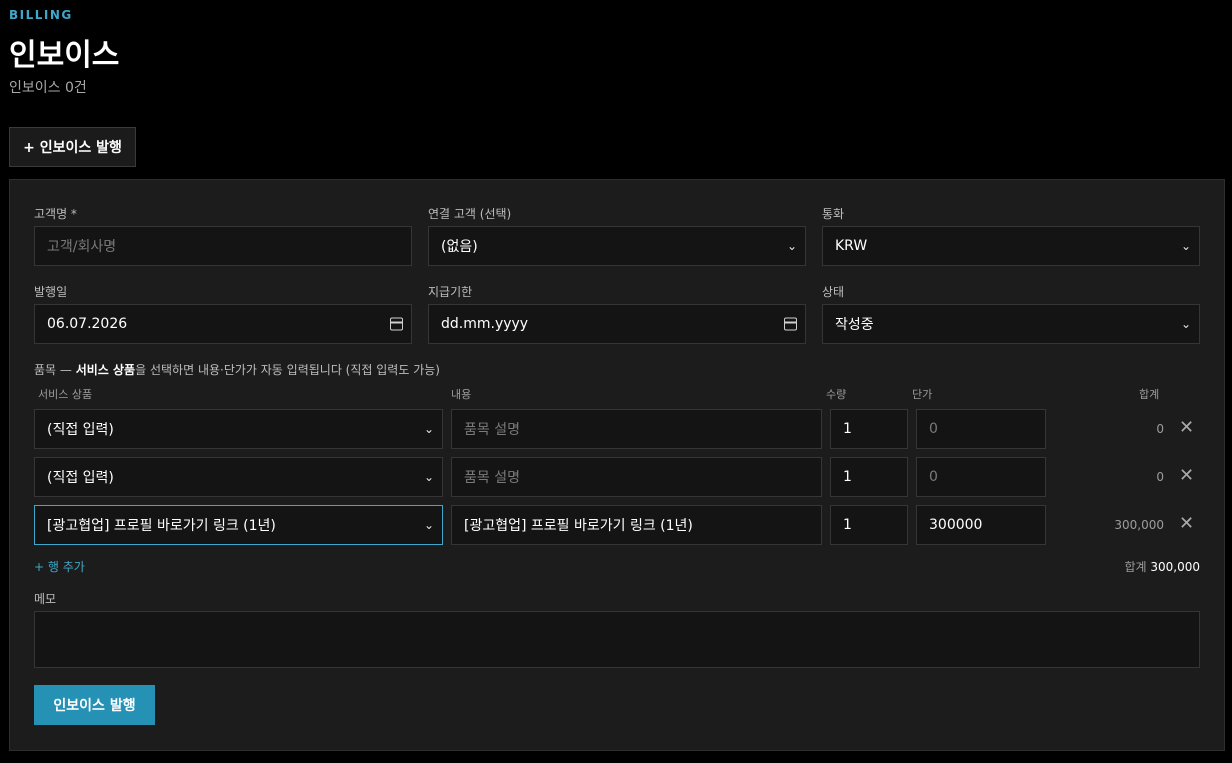  What do you see at coordinates (981, 525) in the screenshot?
I see `item-price-input: 300000` at bounding box center [981, 525].